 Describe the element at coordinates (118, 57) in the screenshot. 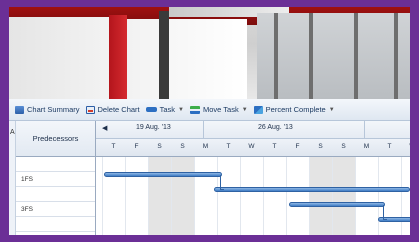

I see `red-pillar` at that location.